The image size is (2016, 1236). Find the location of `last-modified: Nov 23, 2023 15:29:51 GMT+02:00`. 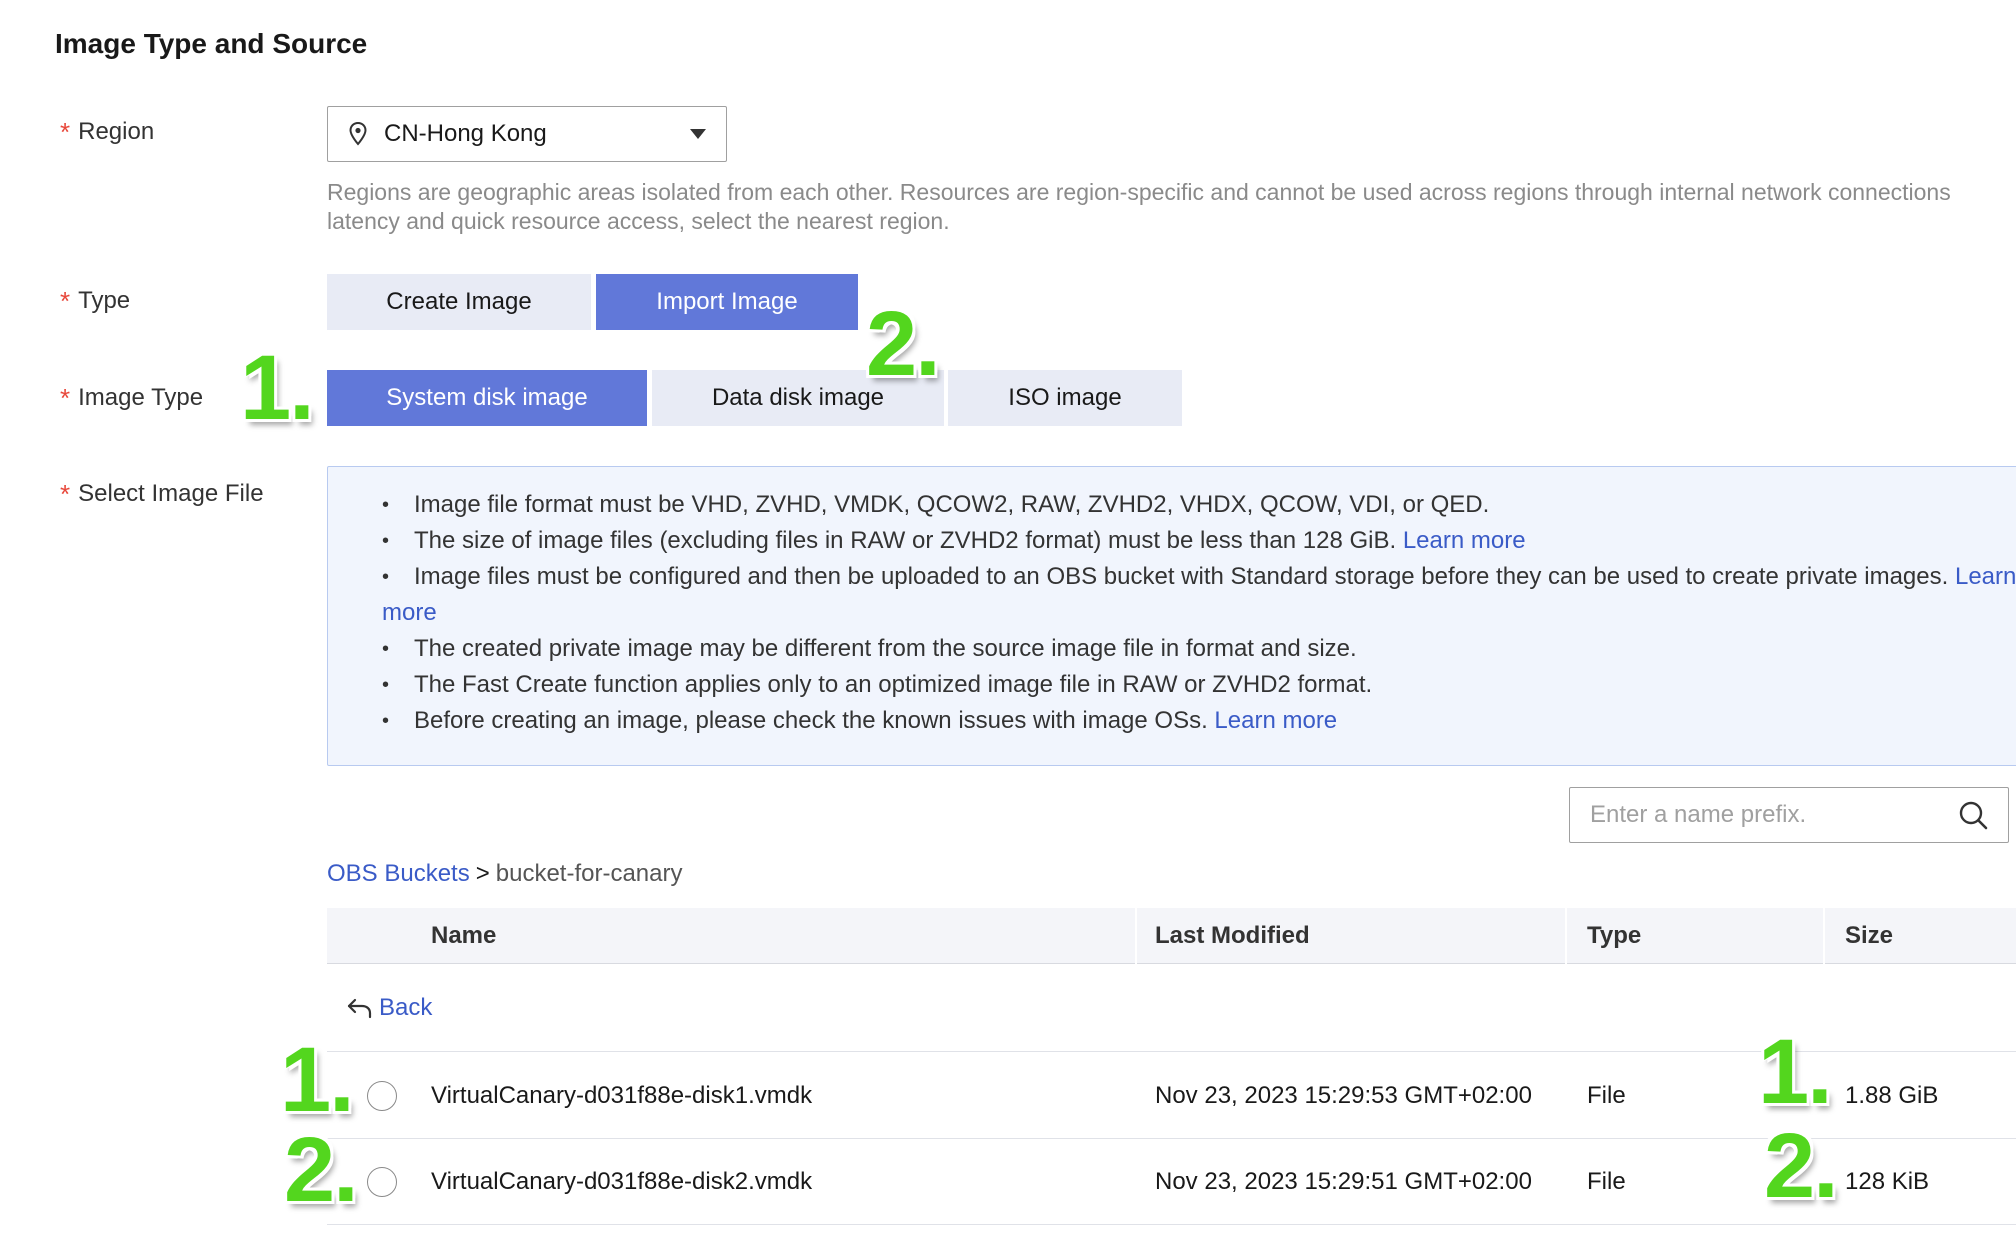

last-modified: Nov 23, 2023 15:29:51 GMT+02:00 is located at coordinates (1343, 1181).